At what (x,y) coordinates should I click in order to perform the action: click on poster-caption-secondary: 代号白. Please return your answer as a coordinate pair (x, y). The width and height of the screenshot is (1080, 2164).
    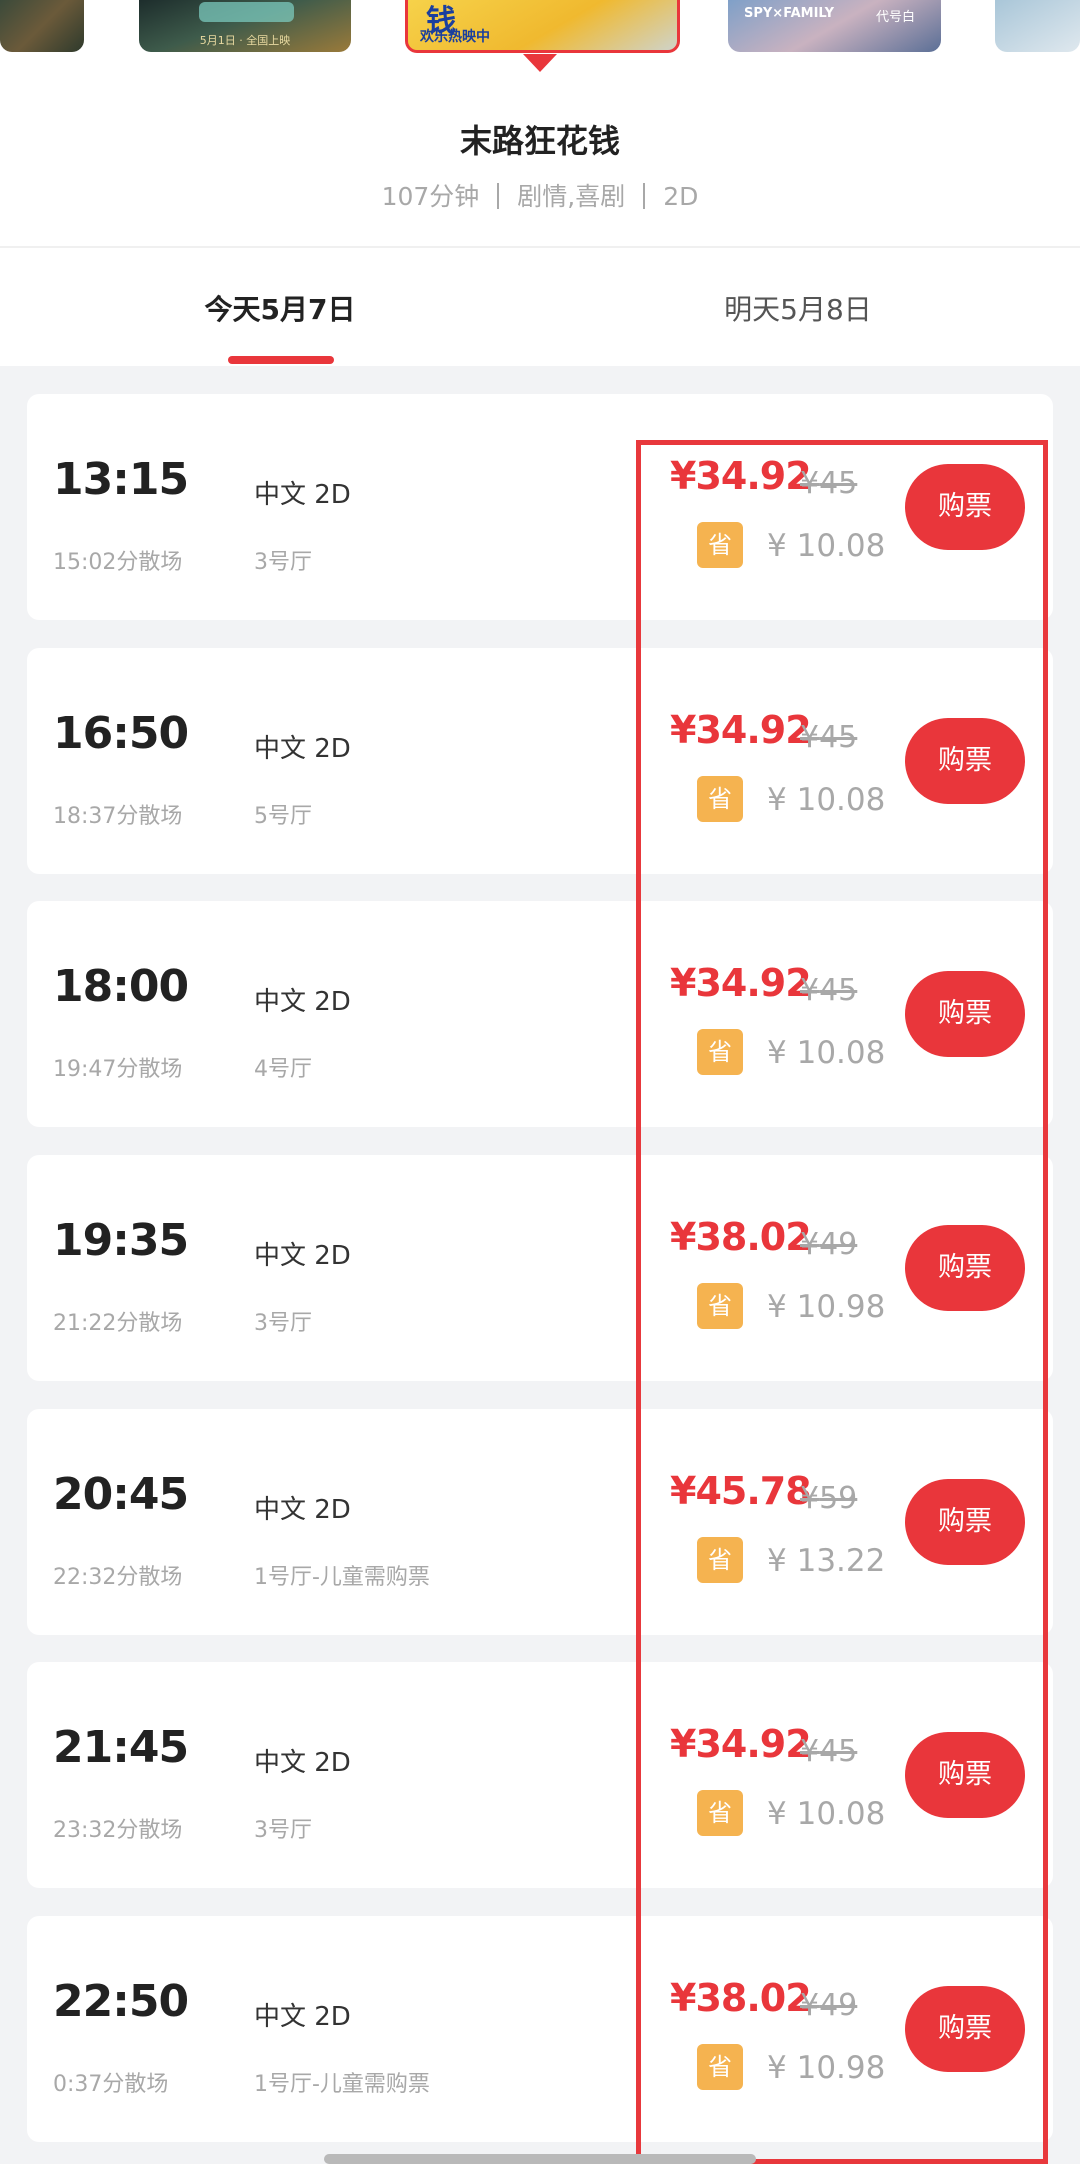
    Looking at the image, I should click on (895, 17).